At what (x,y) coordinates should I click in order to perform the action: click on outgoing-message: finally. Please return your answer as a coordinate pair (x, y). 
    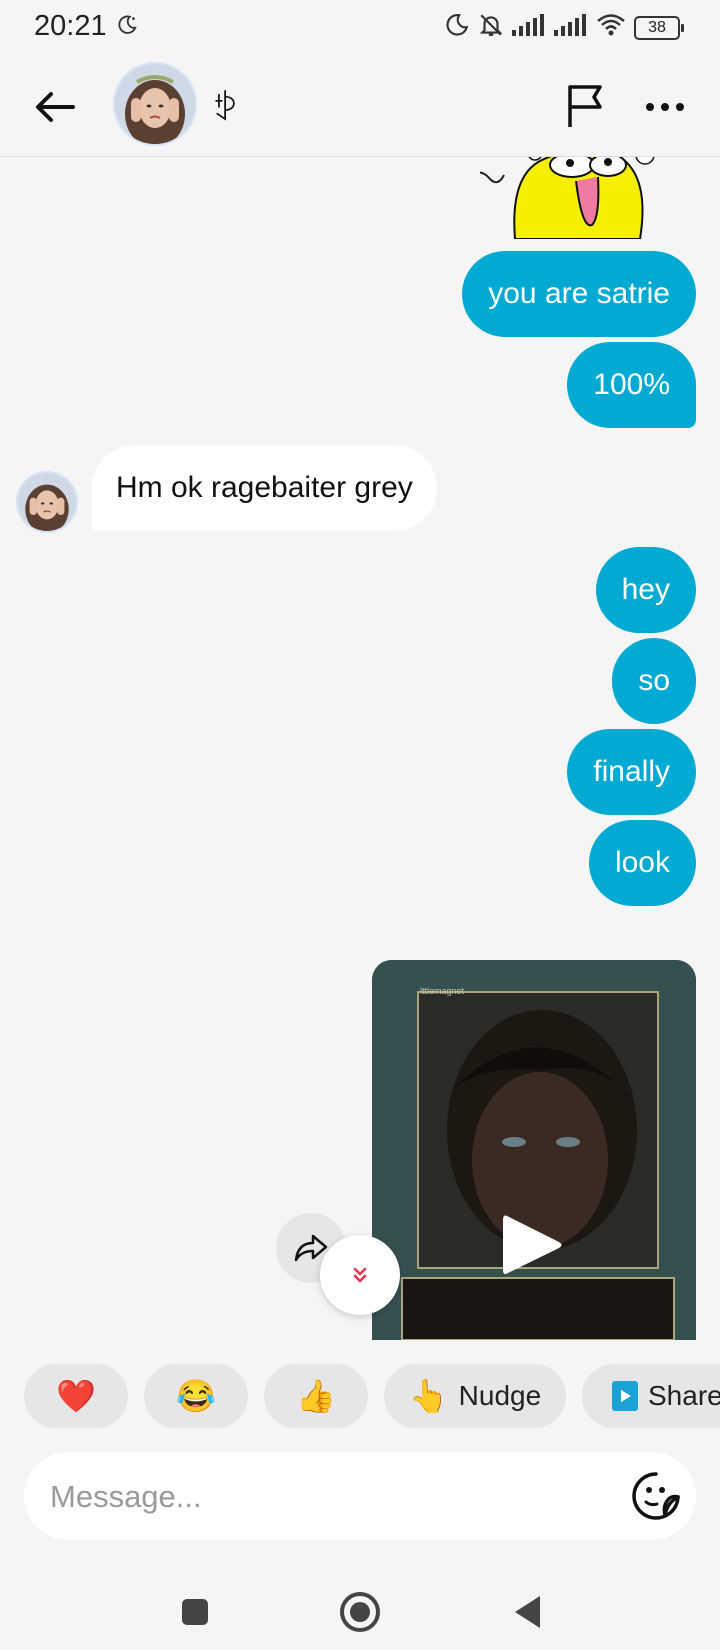
    Looking at the image, I should click on (631, 772).